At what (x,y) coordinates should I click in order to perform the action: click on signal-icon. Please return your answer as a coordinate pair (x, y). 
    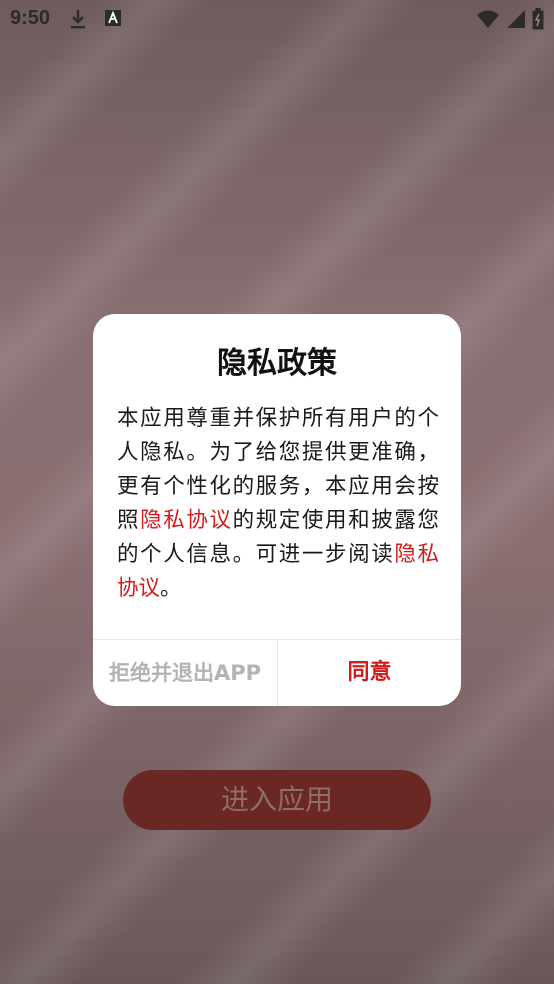
    Looking at the image, I should click on (516, 21).